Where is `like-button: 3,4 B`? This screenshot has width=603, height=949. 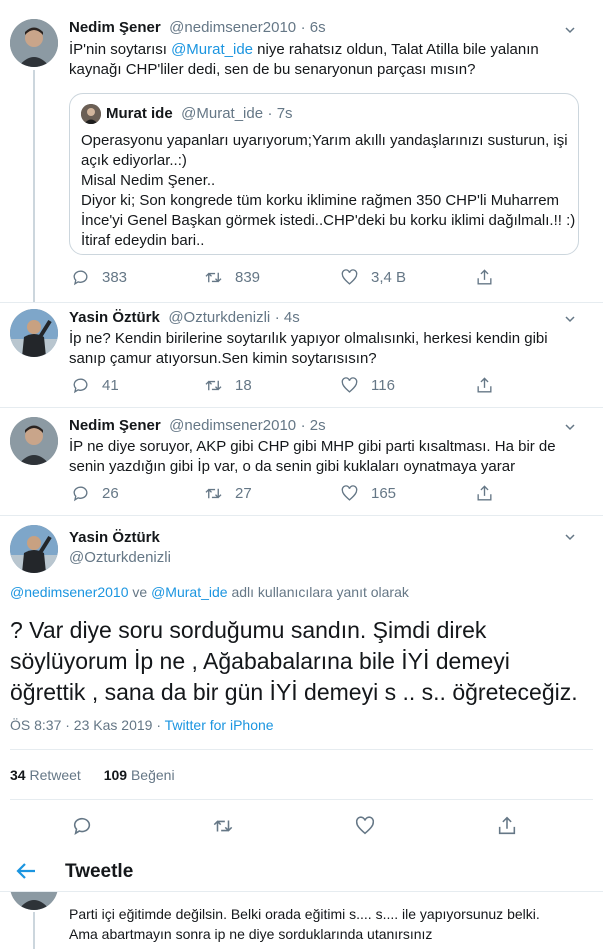
like-button: 3,4 B is located at coordinates (373, 277).